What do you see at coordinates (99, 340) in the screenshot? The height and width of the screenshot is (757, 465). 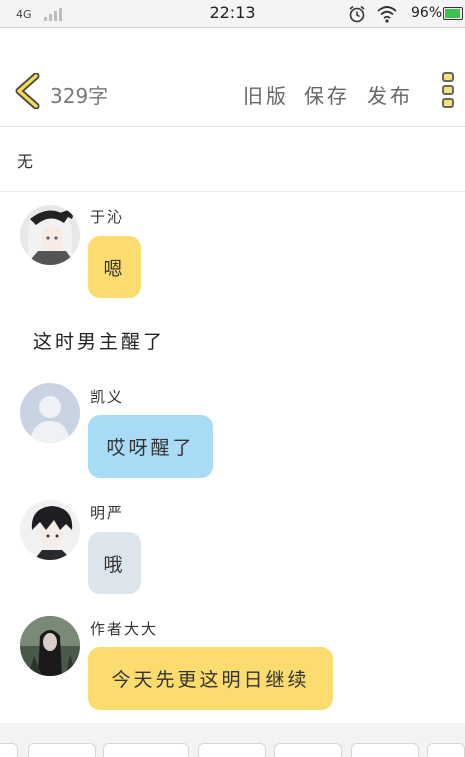 I see `narration-text: 这时男主醒了` at bounding box center [99, 340].